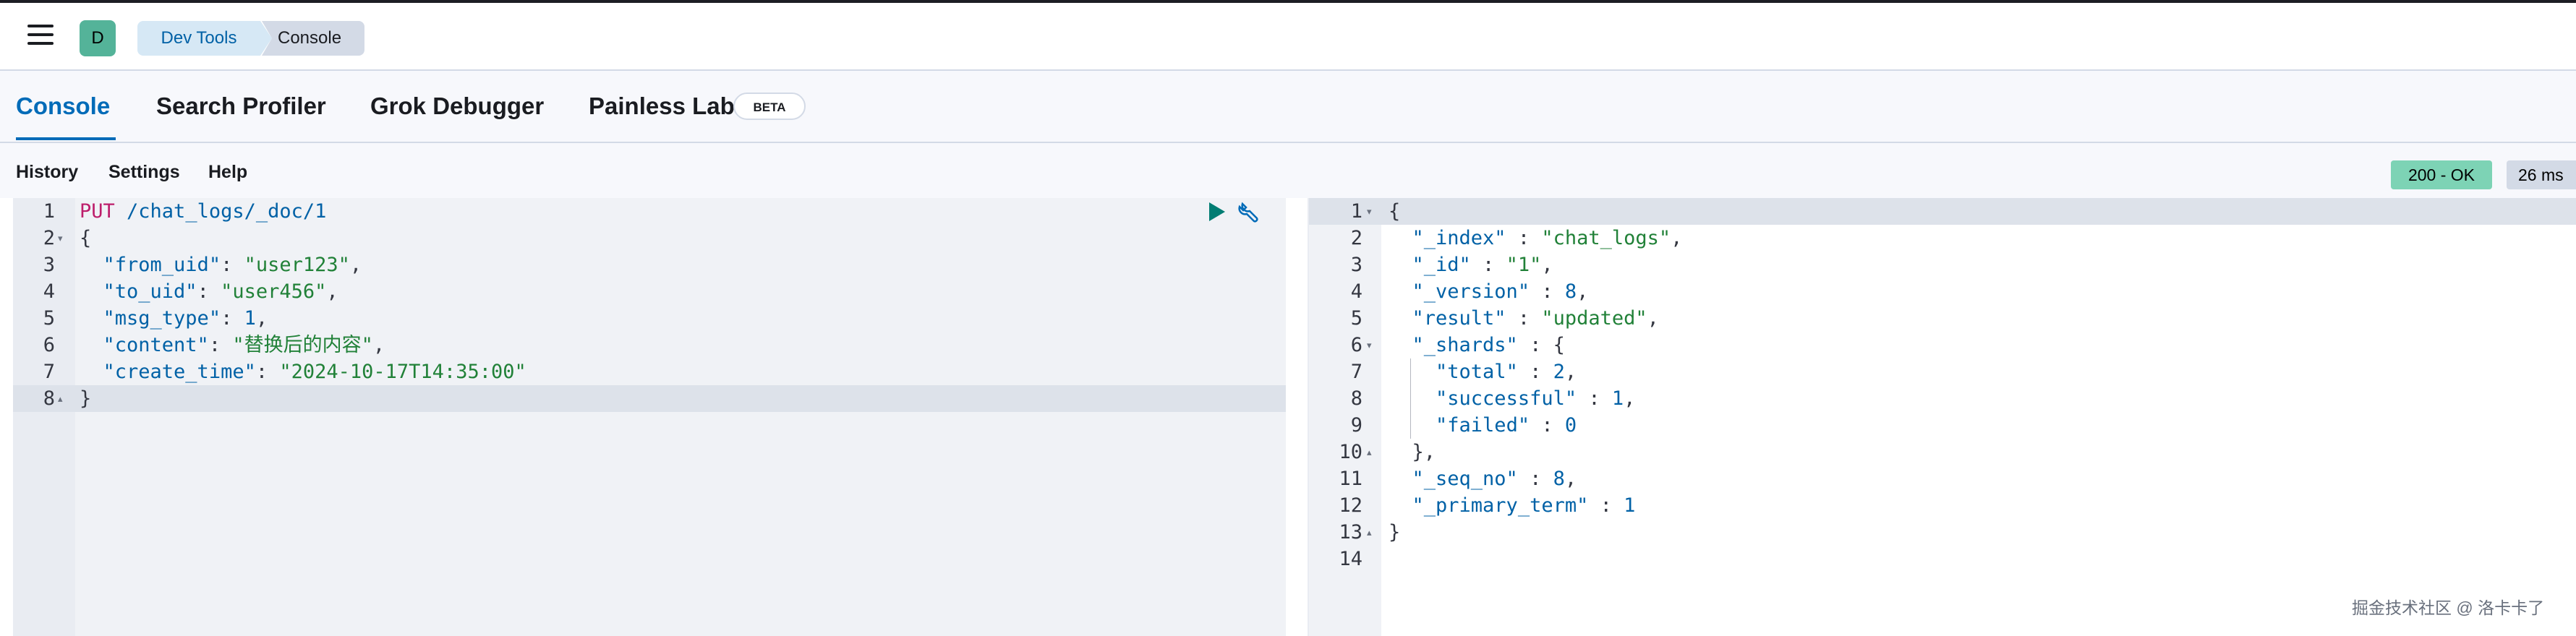  Describe the element at coordinates (2541, 174) in the screenshot. I see `request-time-badge: 26 ms` at that location.